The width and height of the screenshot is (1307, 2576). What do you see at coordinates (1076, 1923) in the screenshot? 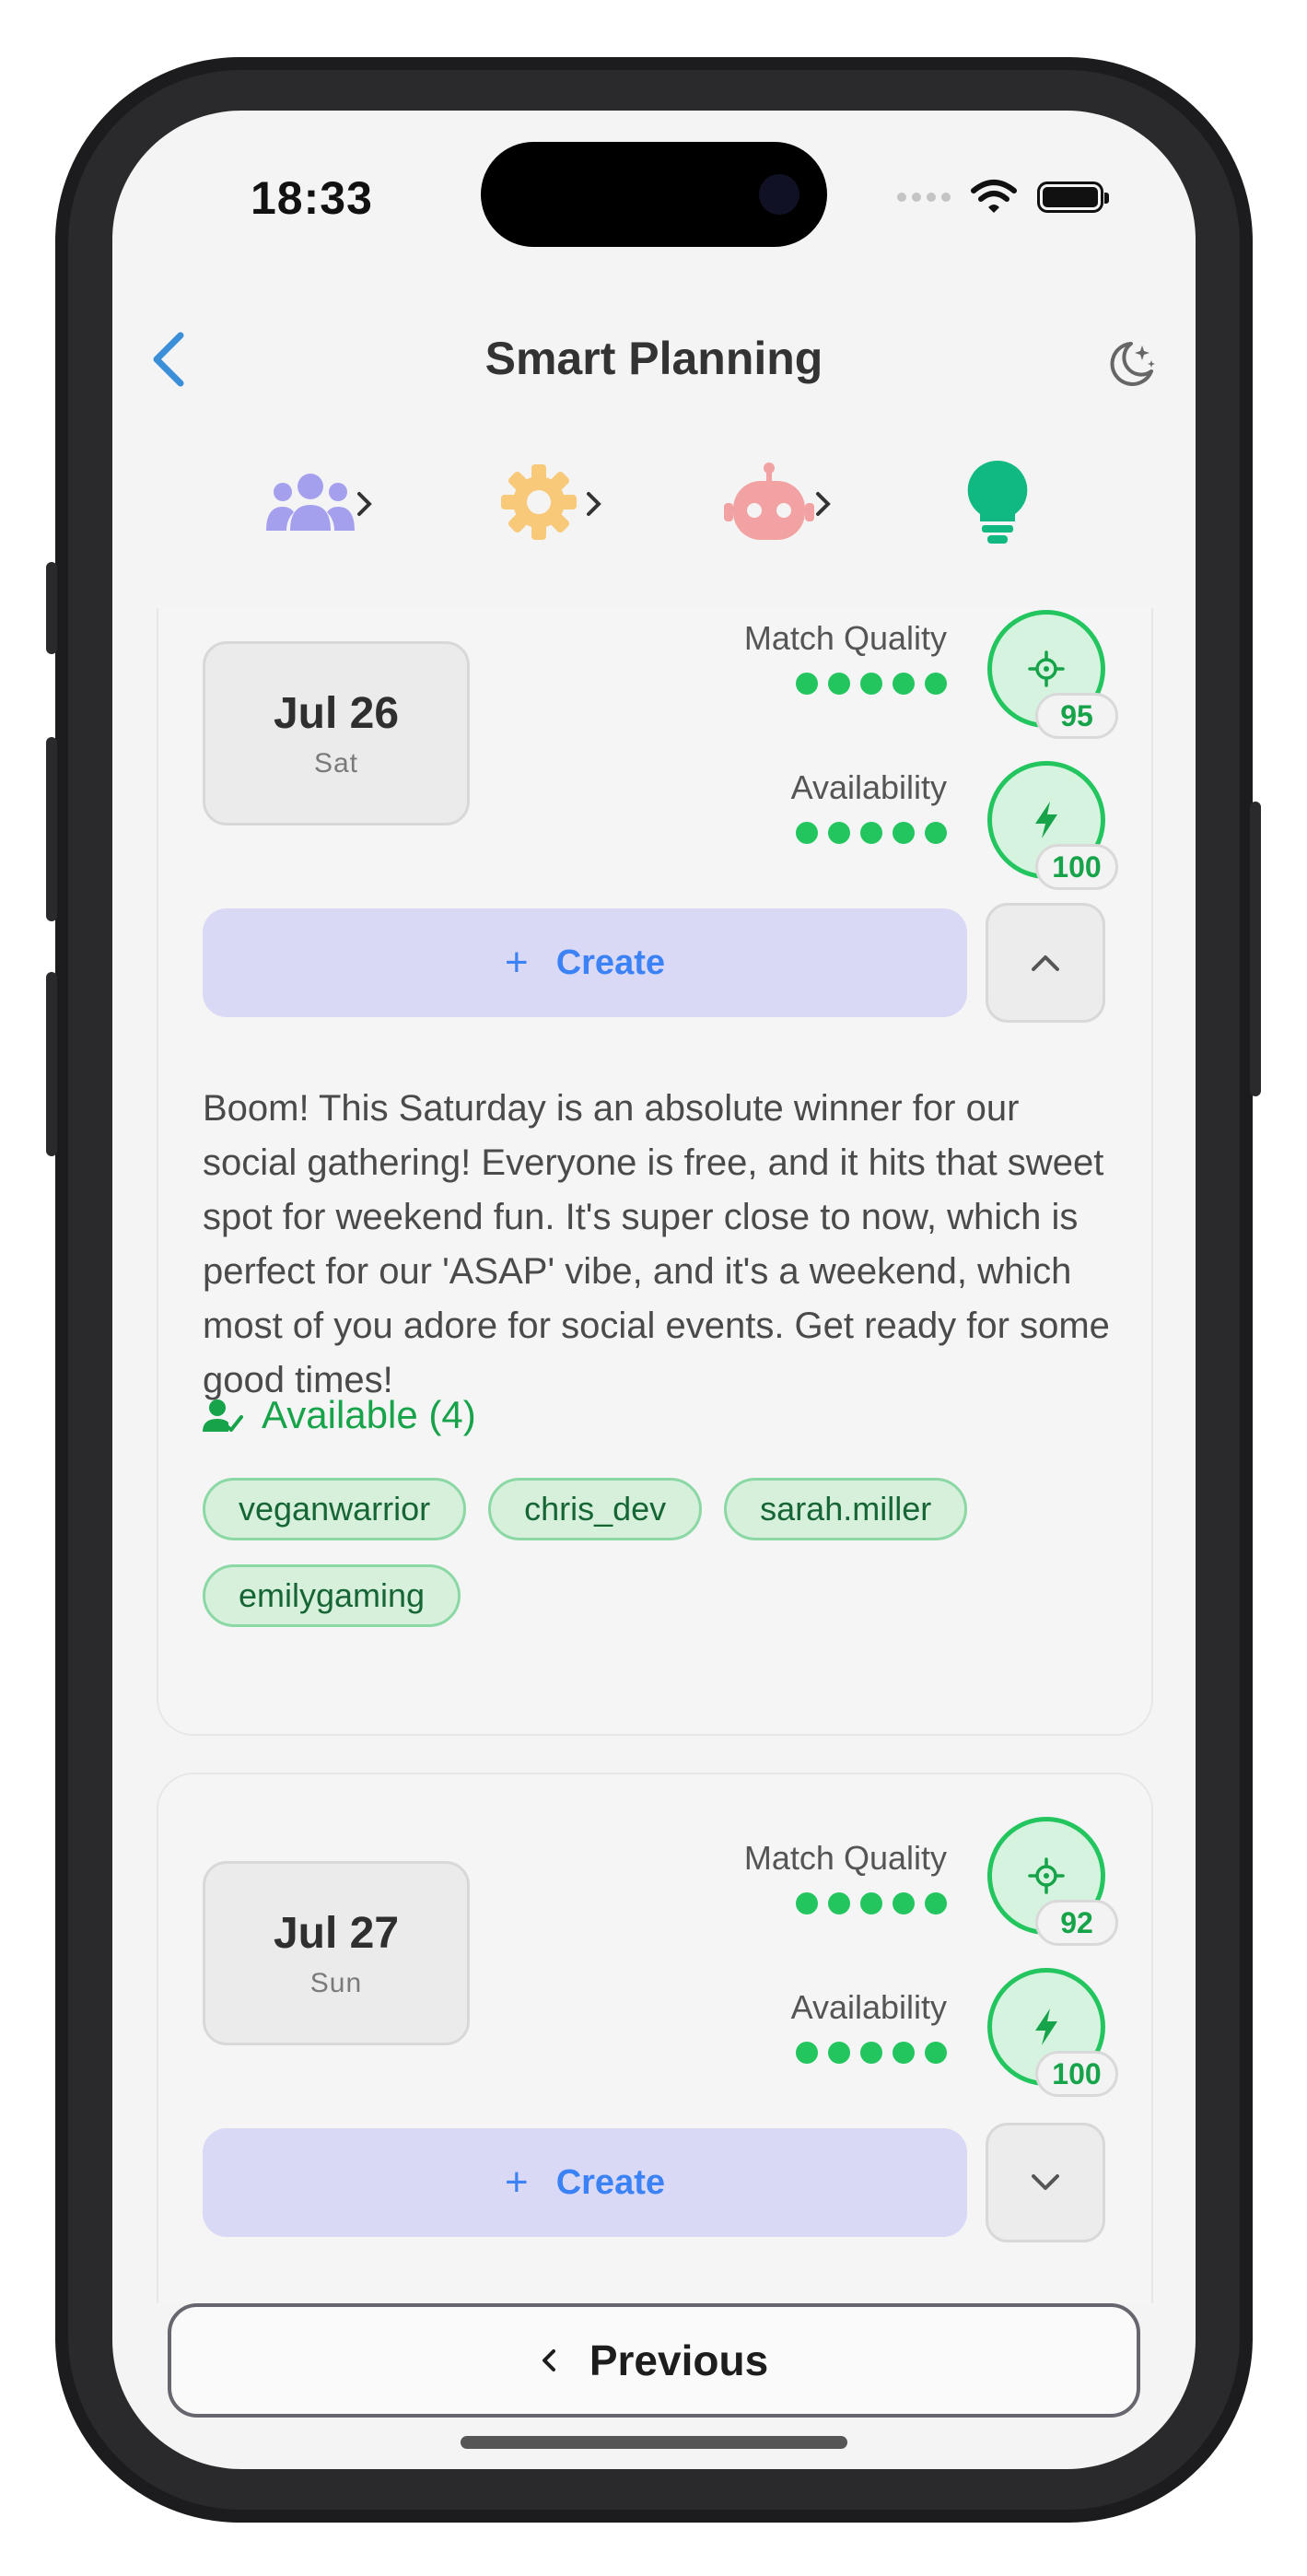
I see `match-quality-score: 92` at bounding box center [1076, 1923].